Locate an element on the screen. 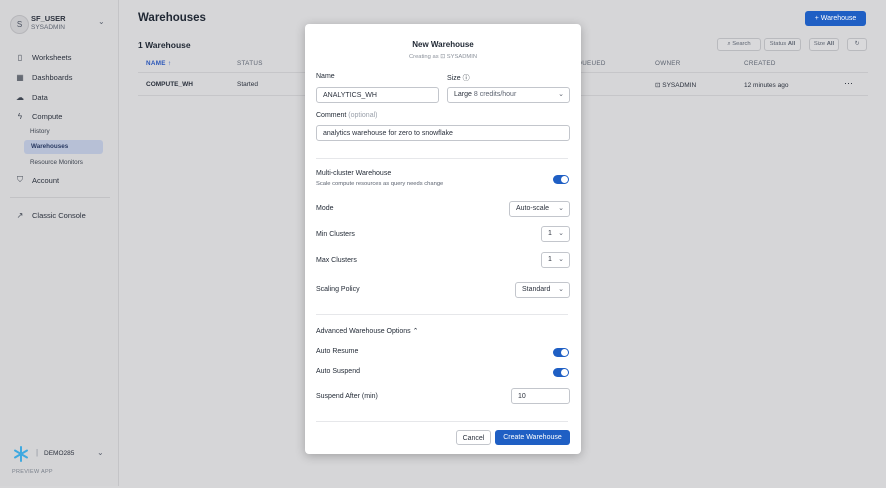  sidebar-item-data: ☁ Data is located at coordinates (31, 97).